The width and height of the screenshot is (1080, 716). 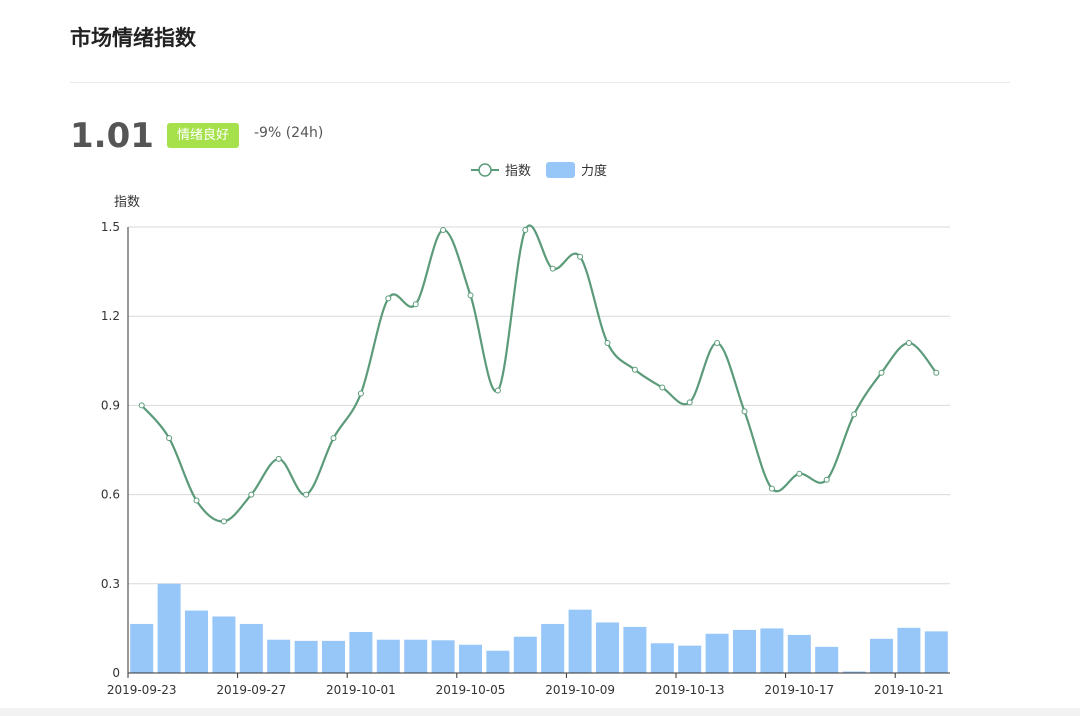 I want to click on y-tick-label: 0.6, so click(x=110, y=495).